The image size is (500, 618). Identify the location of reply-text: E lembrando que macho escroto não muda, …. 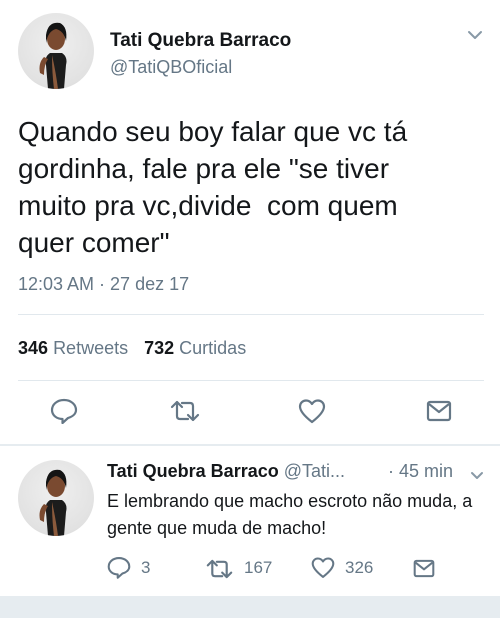
(290, 514).